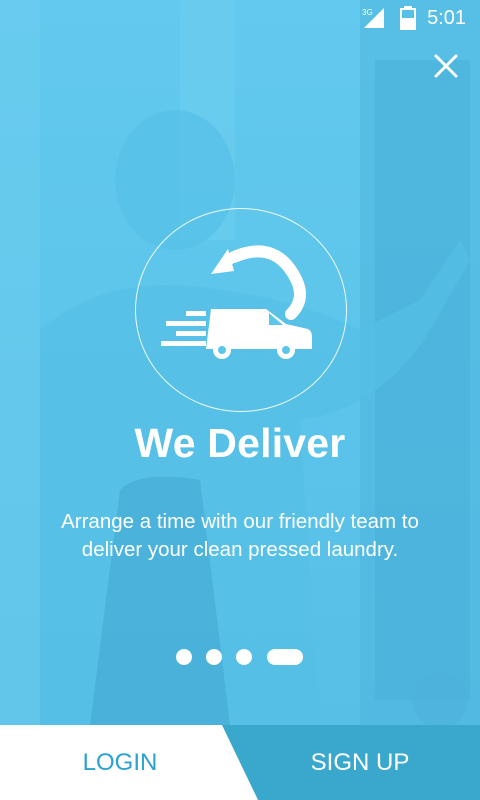  I want to click on pager-indicator, so click(240, 657).